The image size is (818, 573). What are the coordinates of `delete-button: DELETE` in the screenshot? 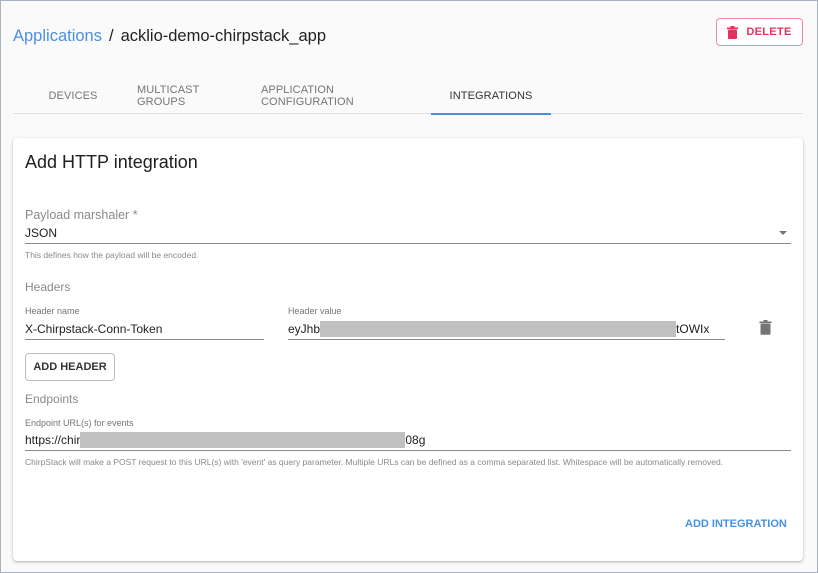 It's located at (759, 32).